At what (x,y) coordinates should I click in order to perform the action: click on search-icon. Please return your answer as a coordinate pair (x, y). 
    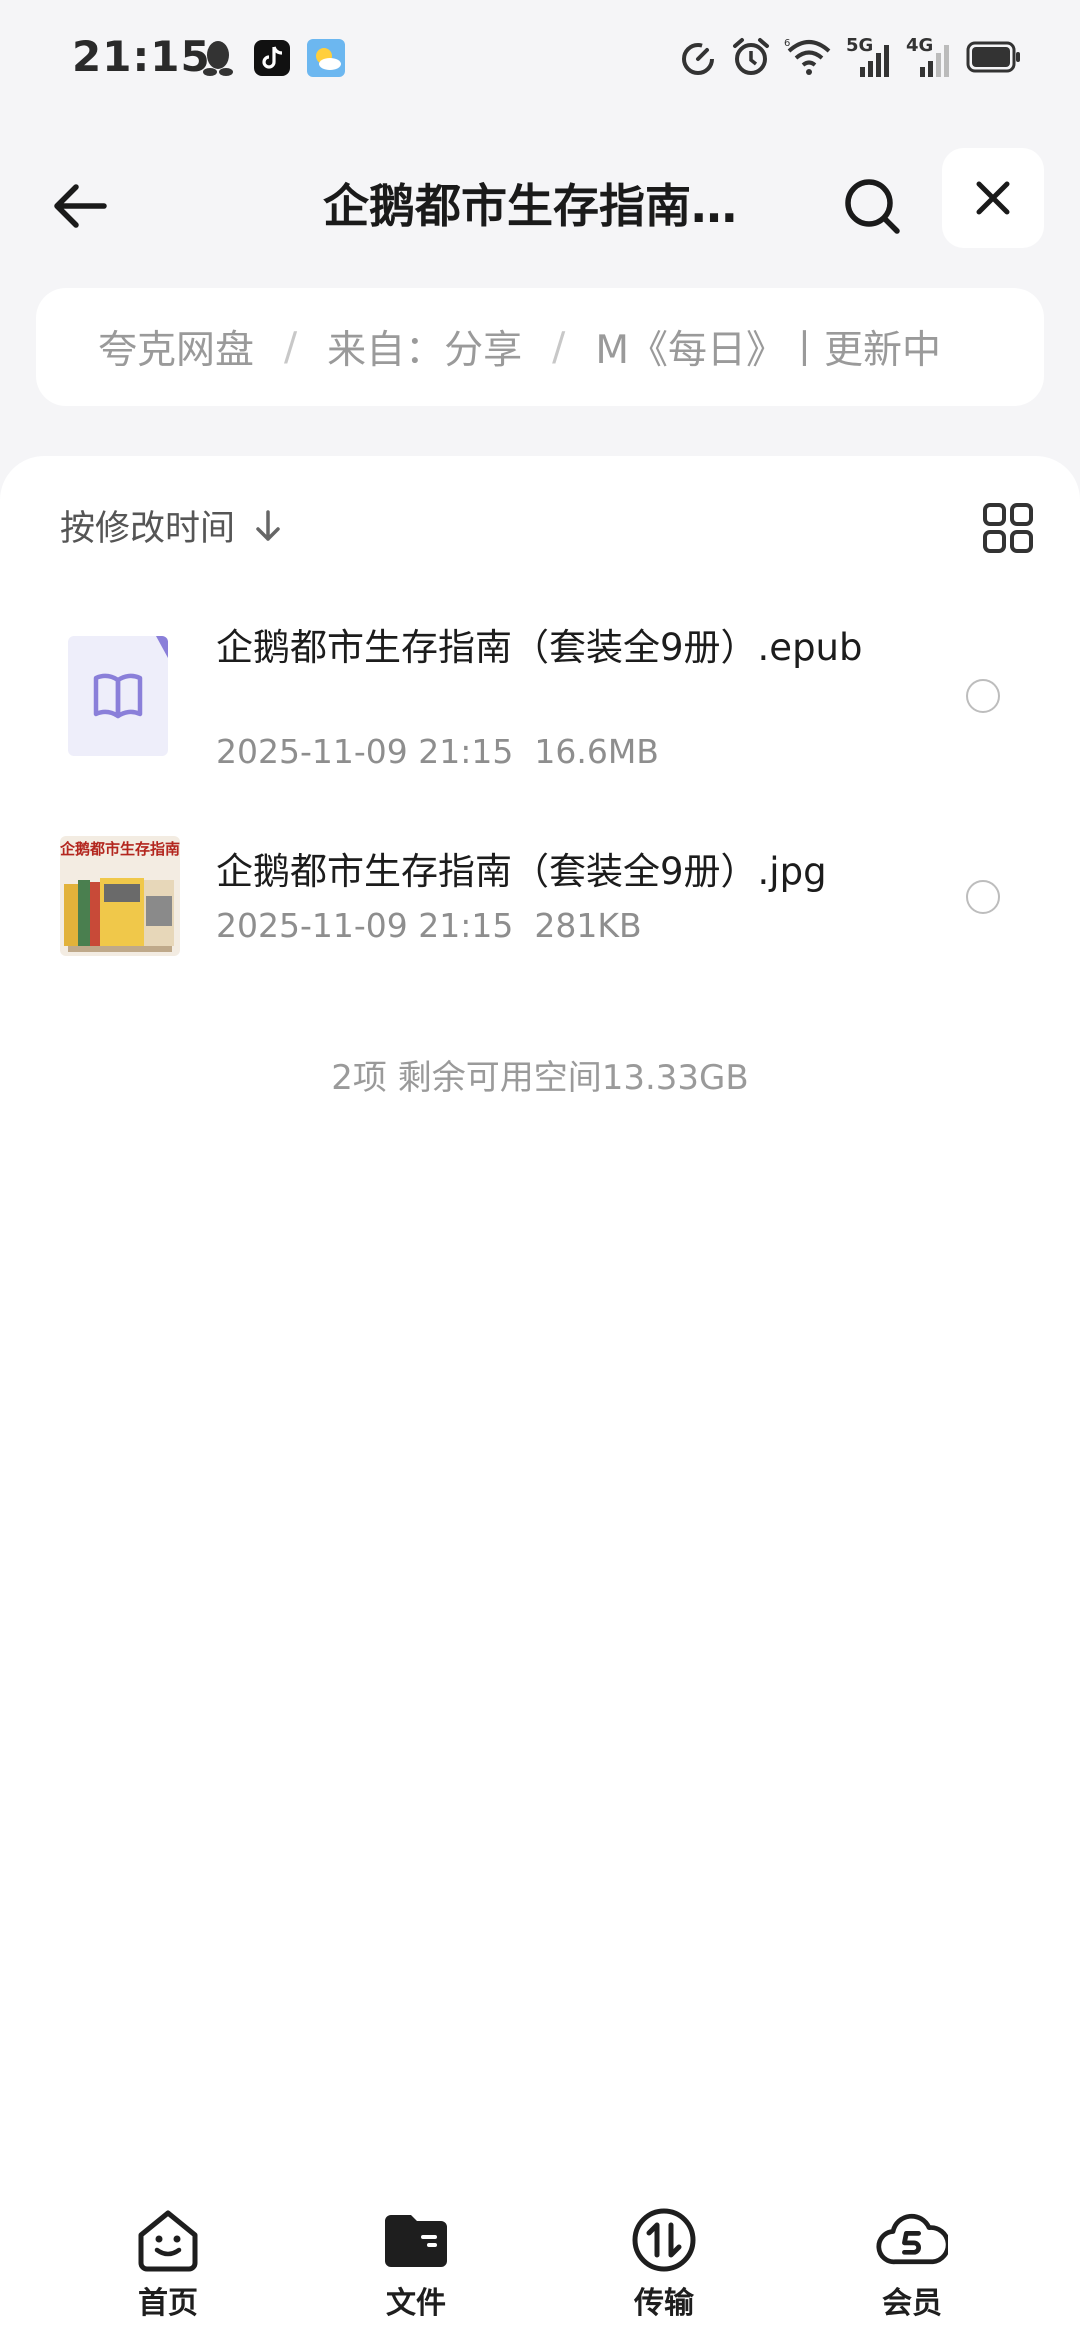
    Looking at the image, I should click on (872, 206).